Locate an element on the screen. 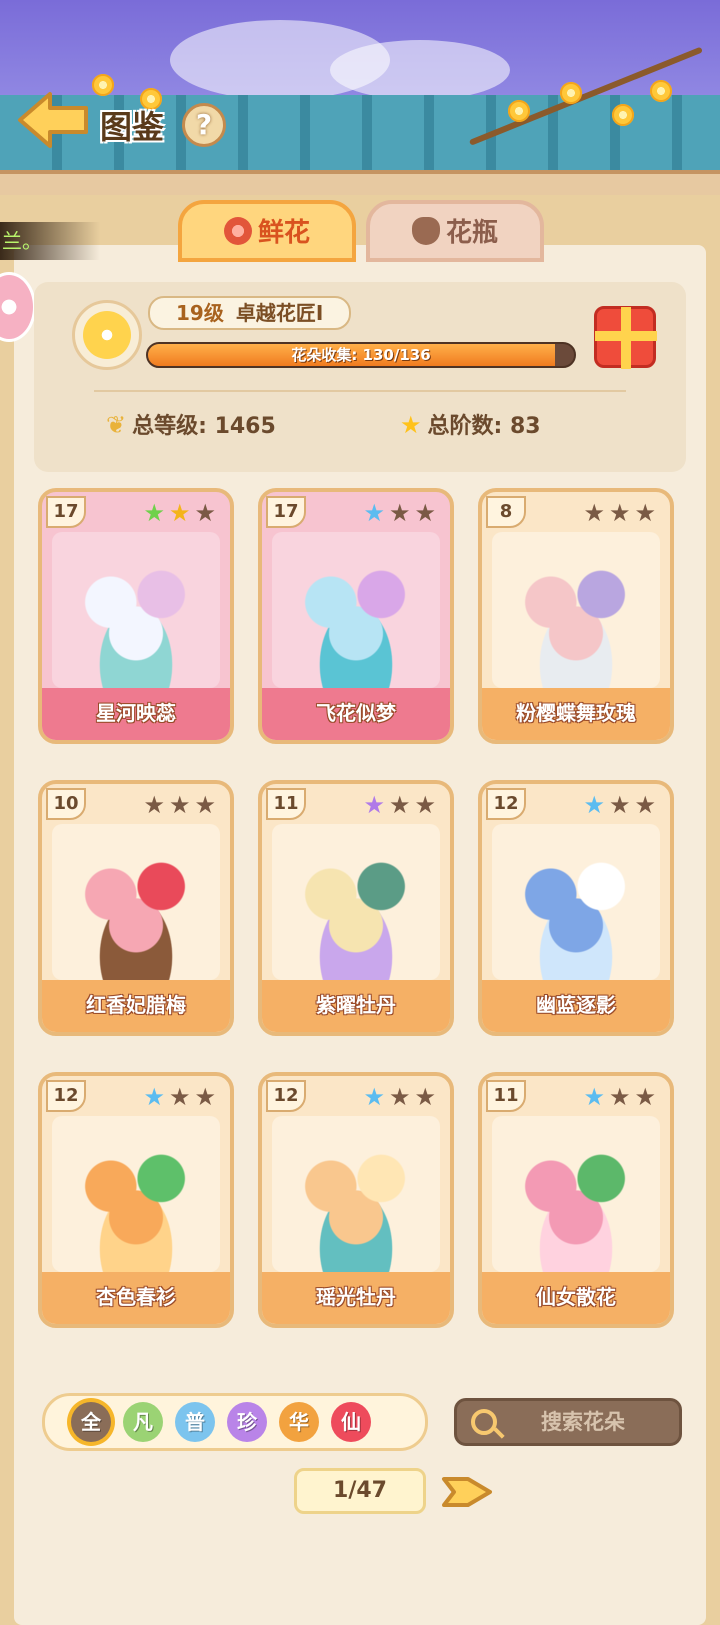 Image resolution: width=720 pixels, height=1625 pixels. roof-eave is located at coordinates (360, 183).